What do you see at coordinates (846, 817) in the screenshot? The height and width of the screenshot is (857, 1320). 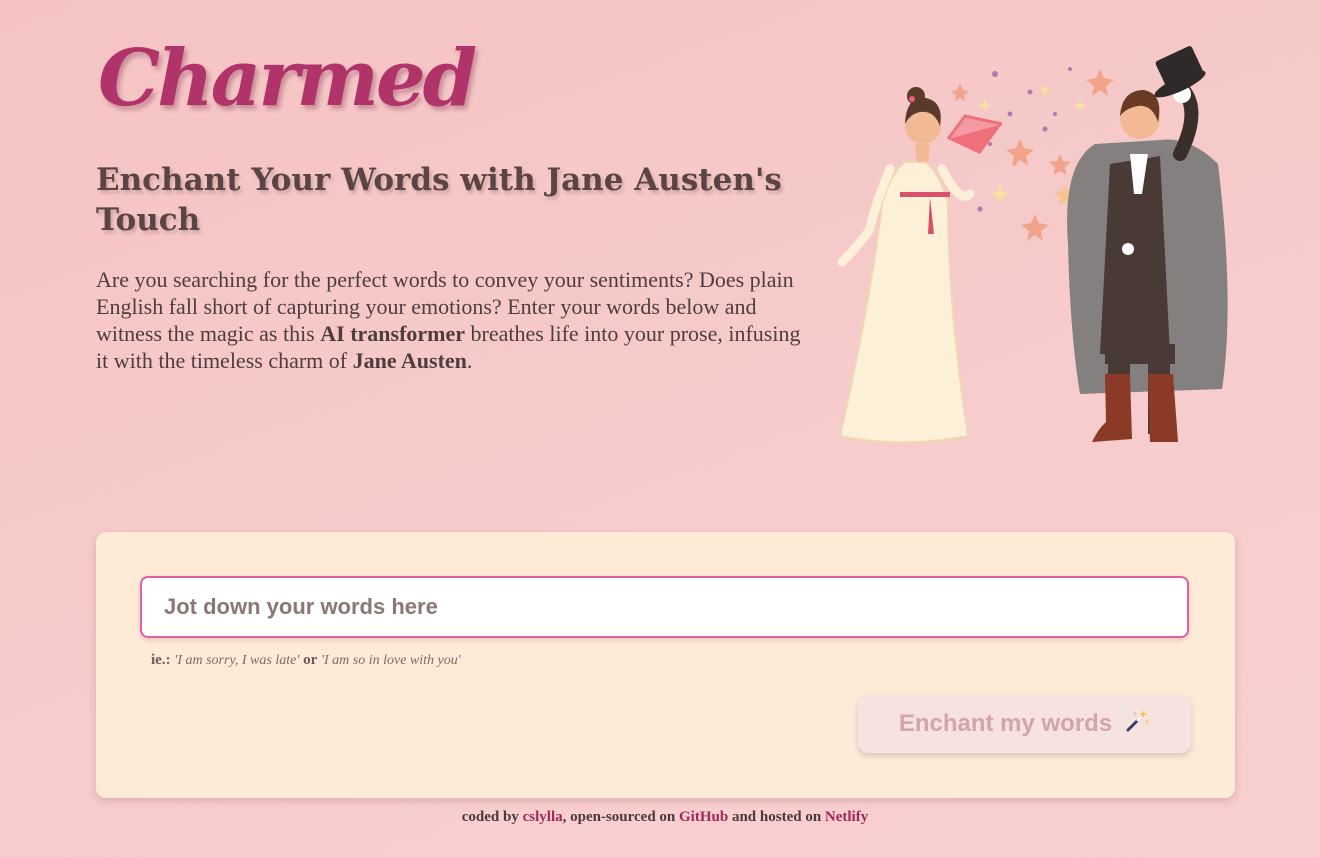 I see `netlify-link: Netlify` at bounding box center [846, 817].